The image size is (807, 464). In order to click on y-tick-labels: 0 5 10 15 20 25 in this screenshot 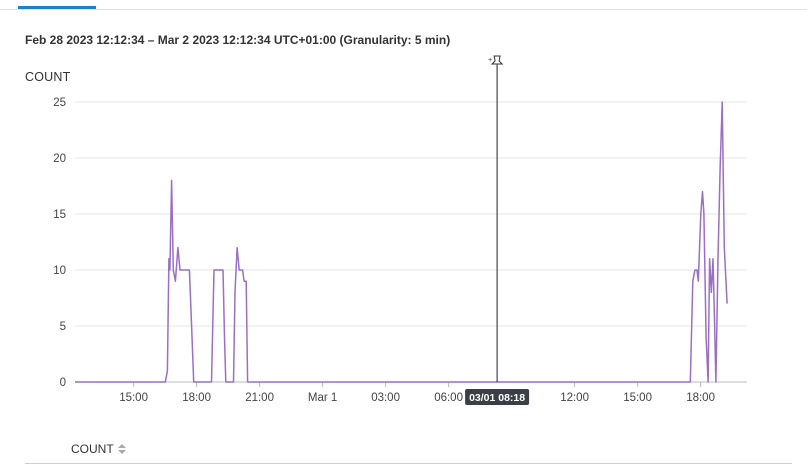, I will do `click(59, 243)`.